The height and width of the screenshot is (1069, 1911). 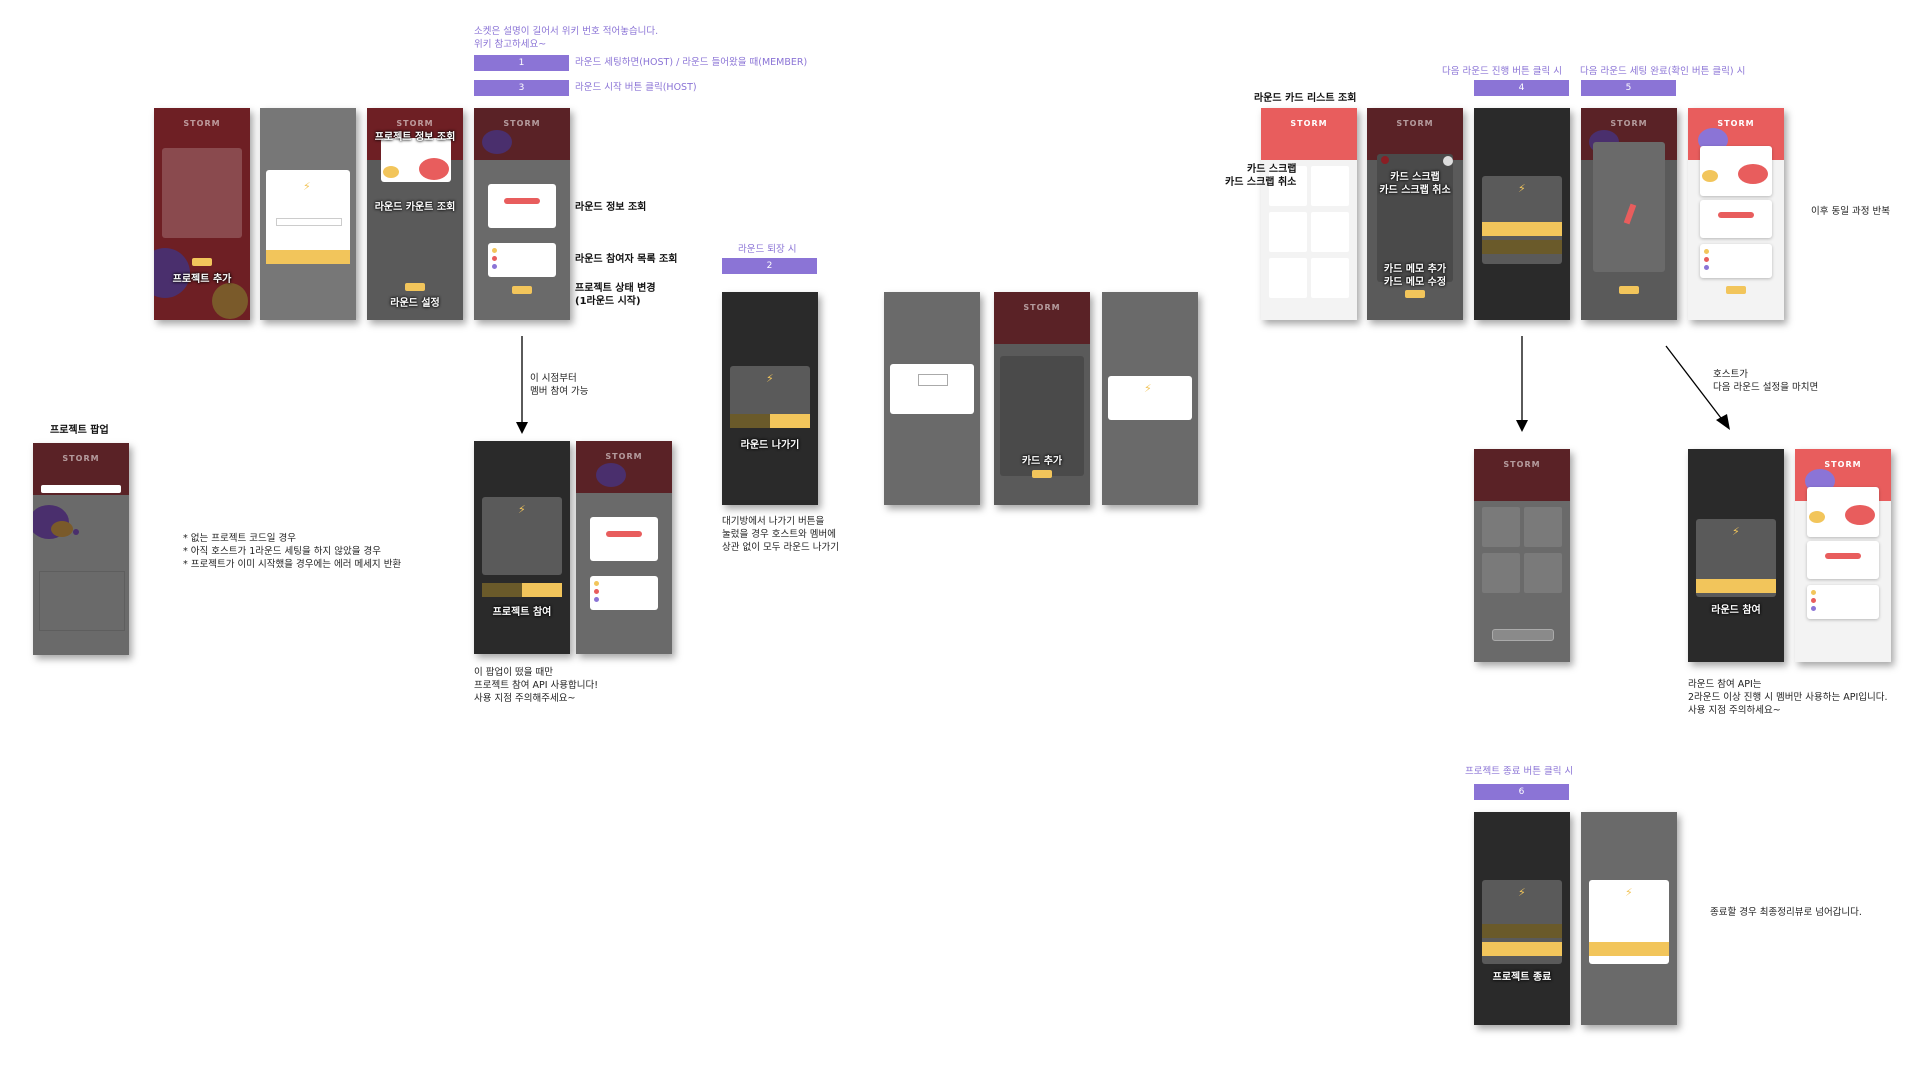 What do you see at coordinates (1522, 977) in the screenshot?
I see `label-project-end: 프로젝트 종료` at bounding box center [1522, 977].